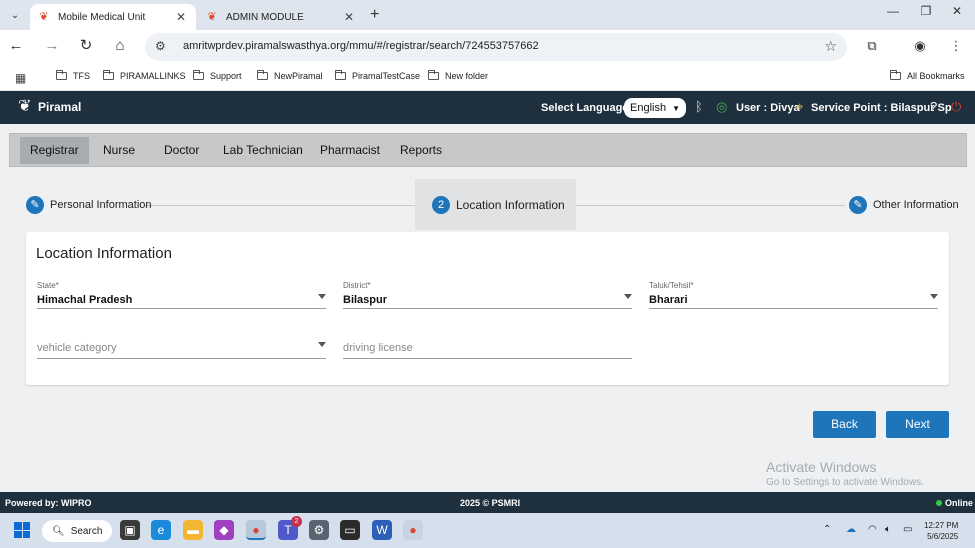 This screenshot has height=548, width=975. What do you see at coordinates (181, 150) in the screenshot?
I see `role-tab-doctor: Doctor` at bounding box center [181, 150].